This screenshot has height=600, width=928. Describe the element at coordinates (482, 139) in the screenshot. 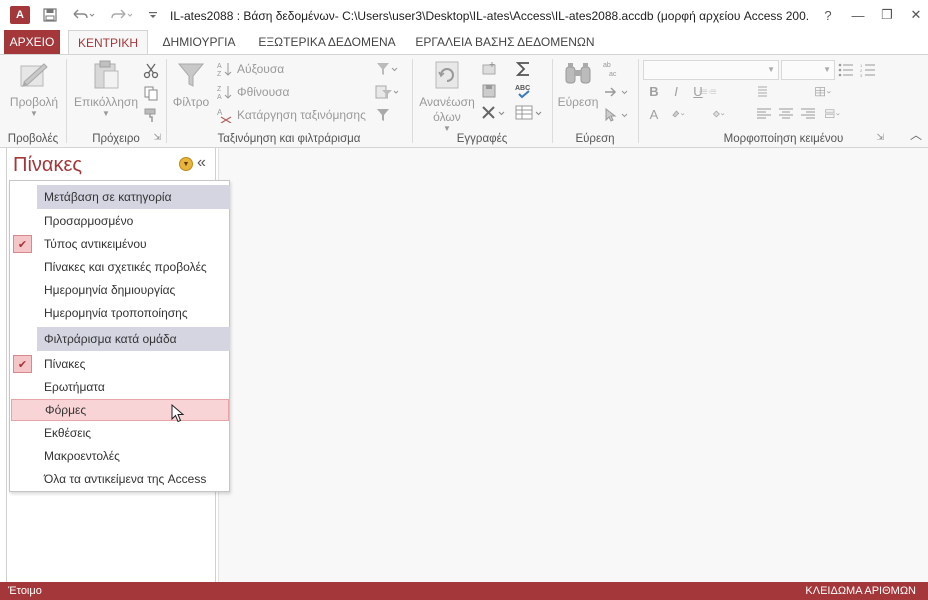

I see `records-group-label: Εγγραφές` at that location.